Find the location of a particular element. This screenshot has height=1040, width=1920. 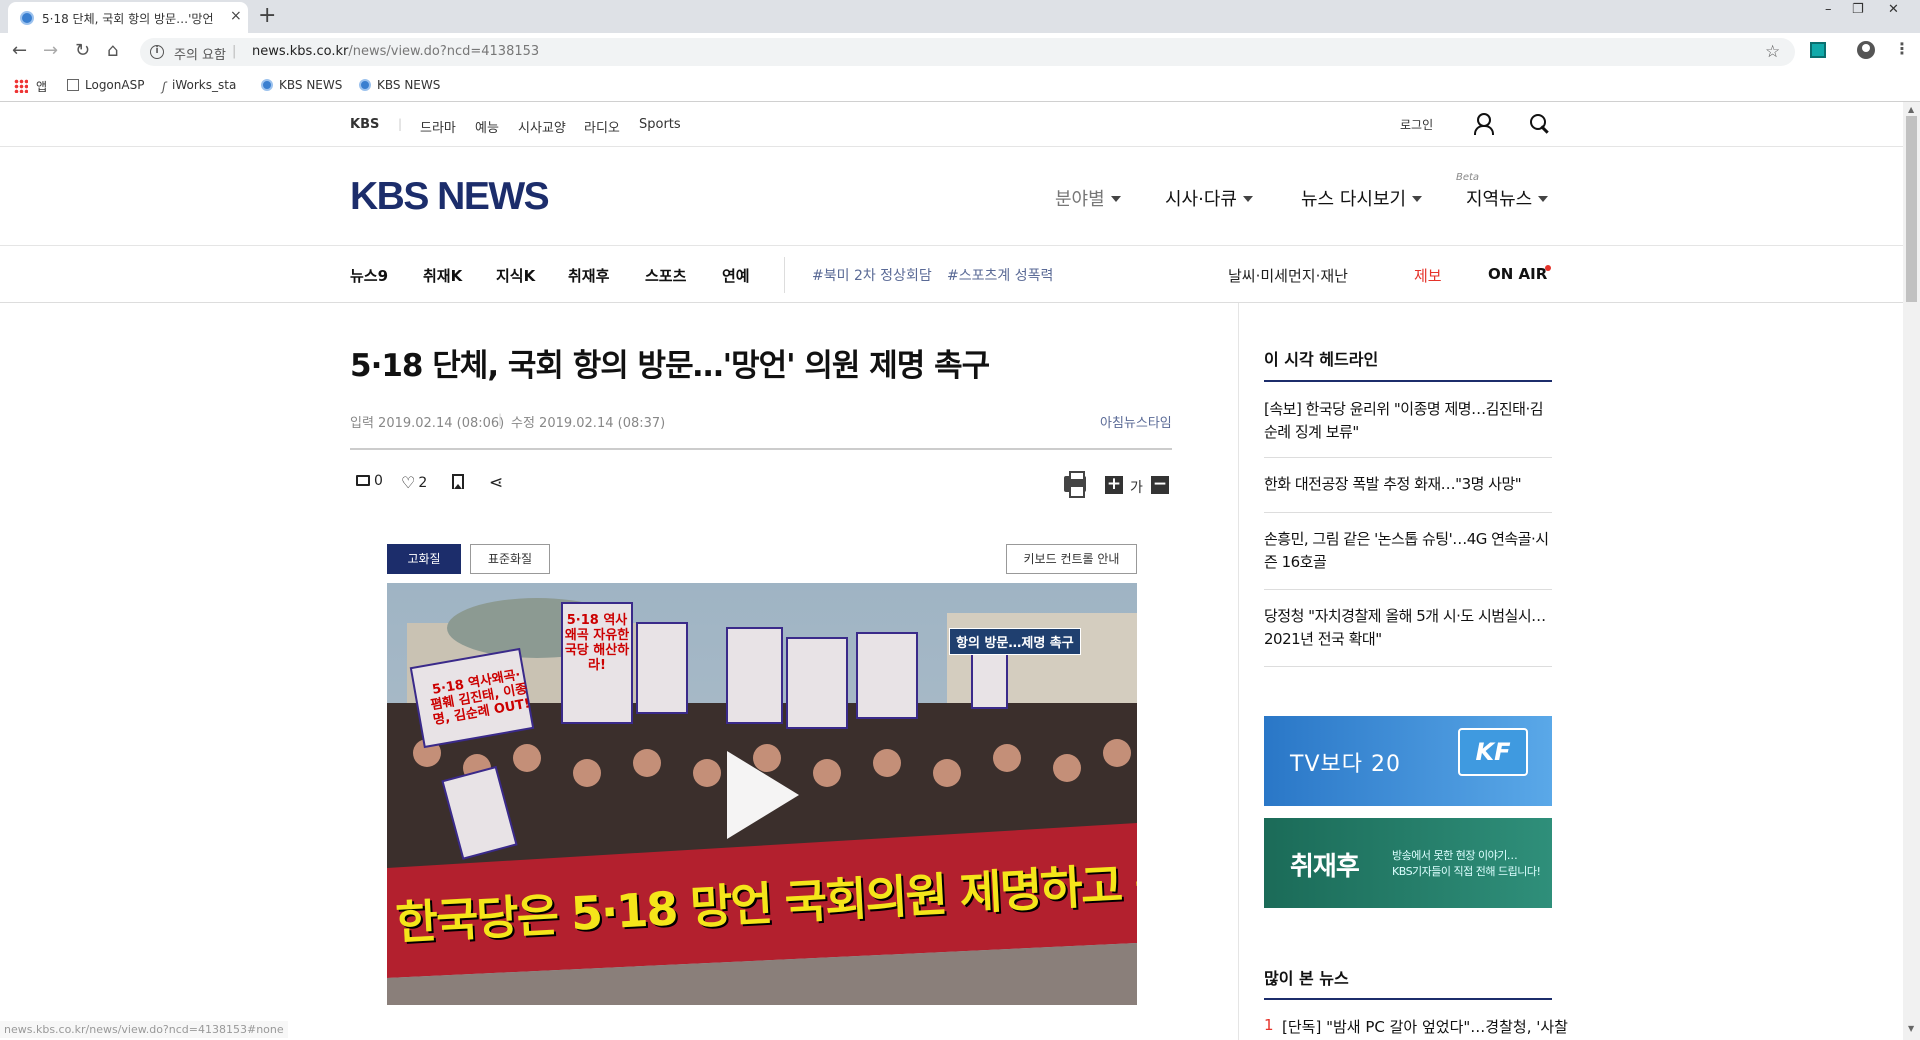

user-icon is located at coordinates (1483, 124).